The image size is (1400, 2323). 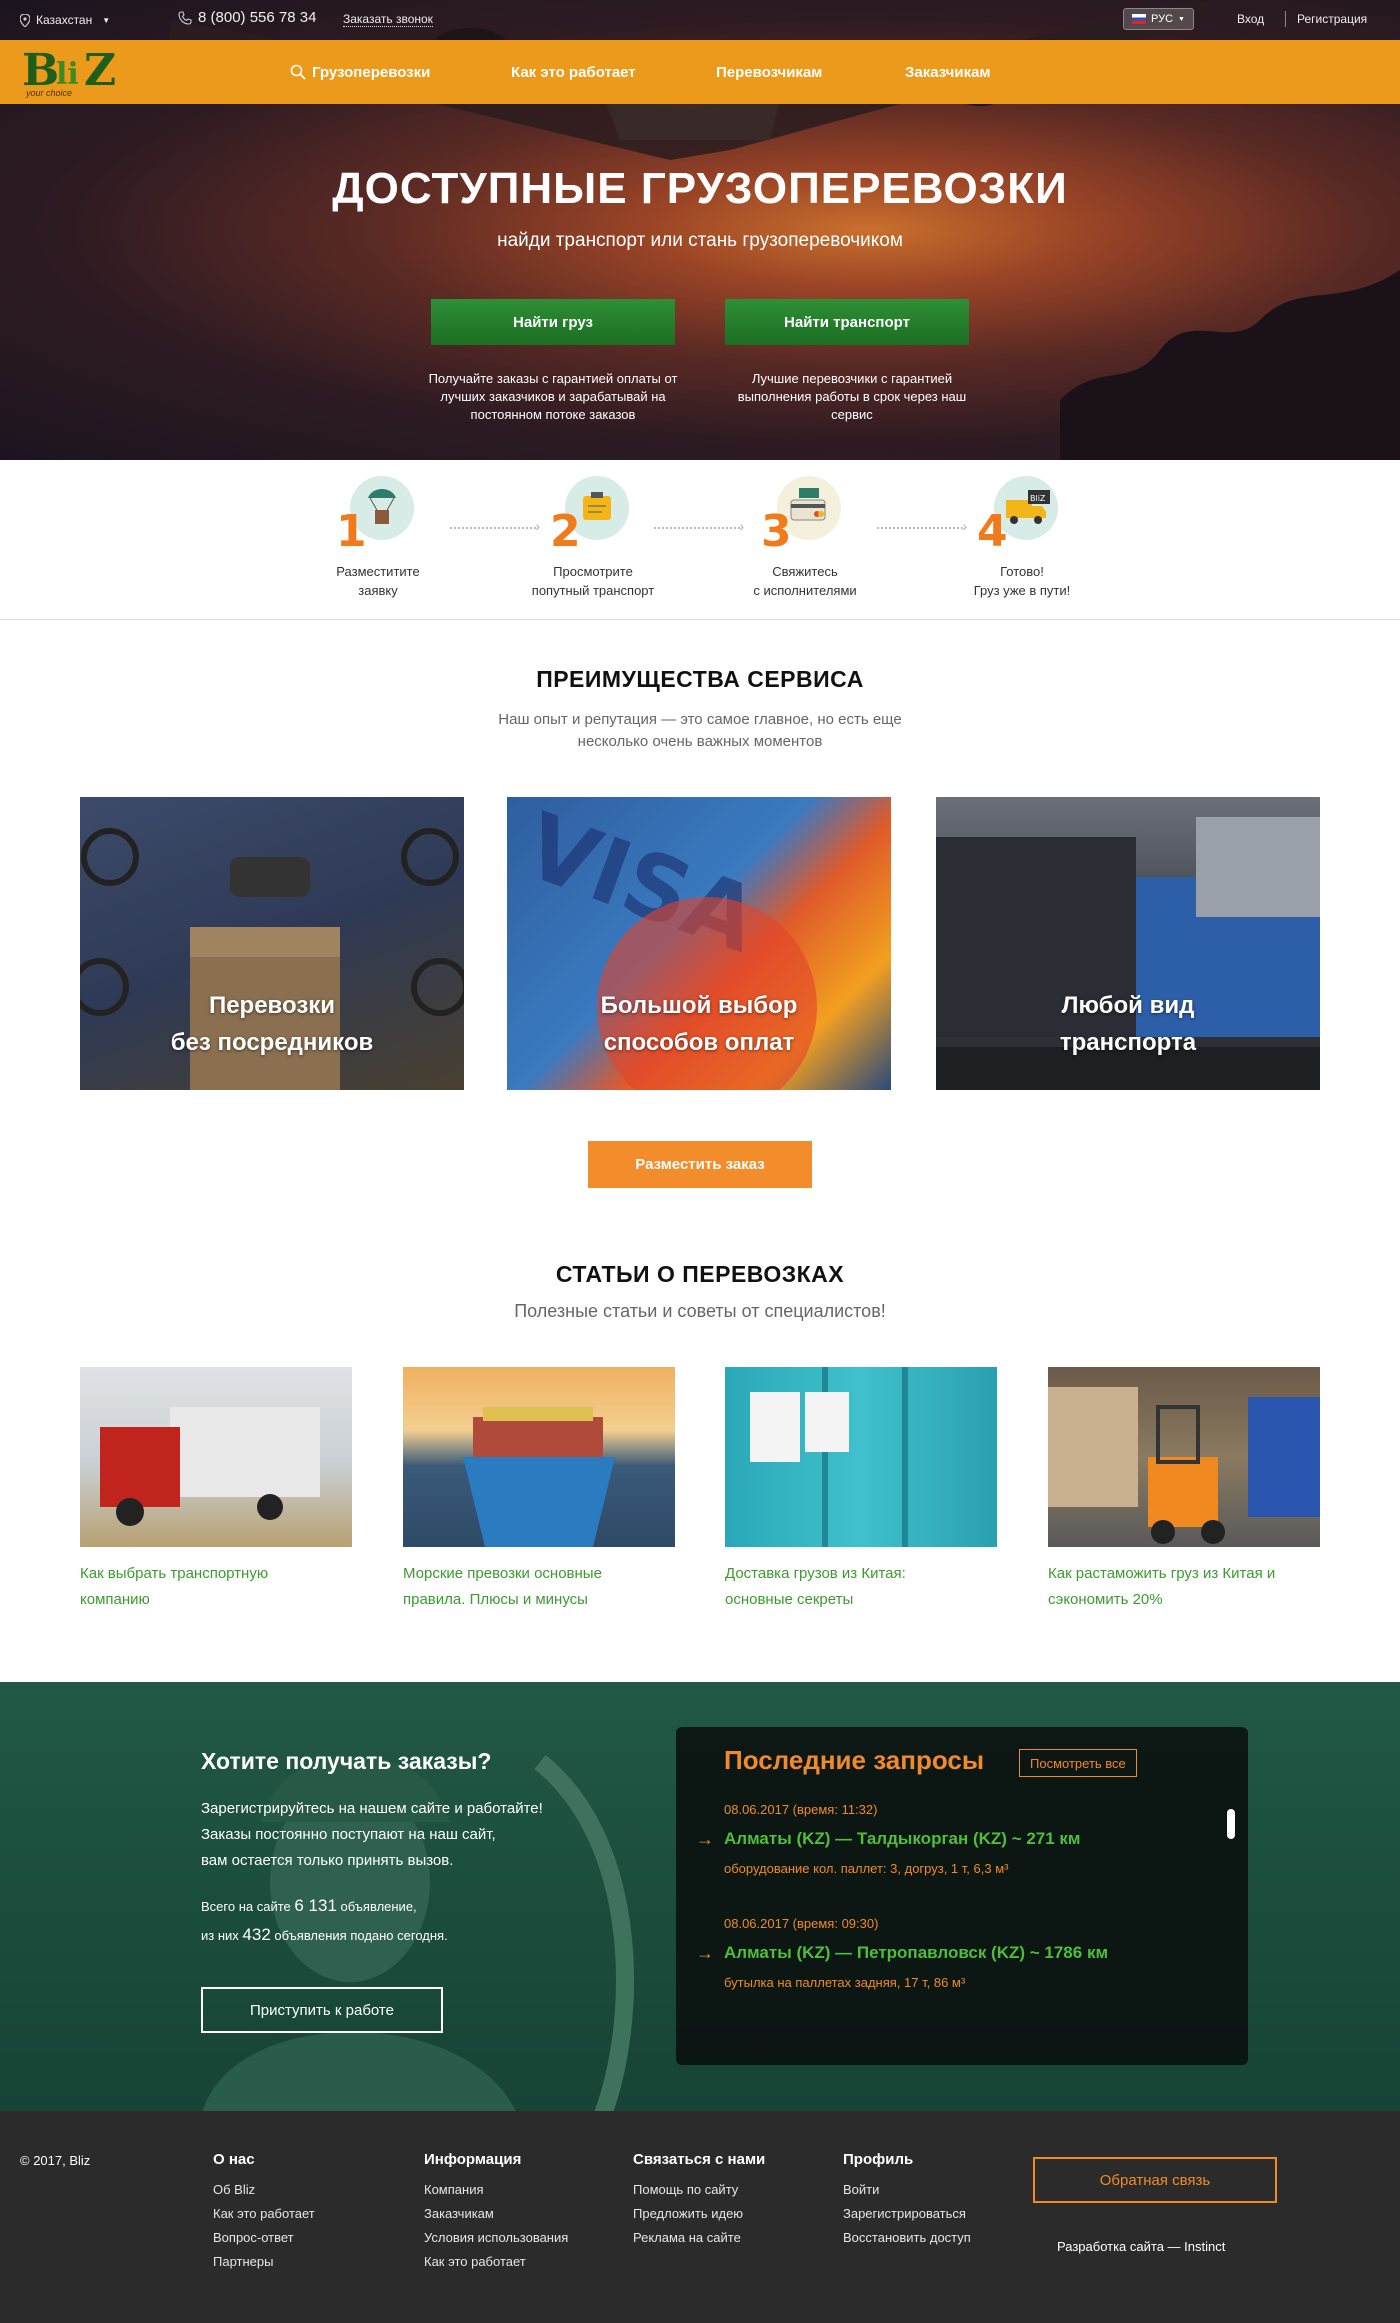 I want to click on step-label: Готово! Груз уже в пути!, so click(x=1022, y=581).